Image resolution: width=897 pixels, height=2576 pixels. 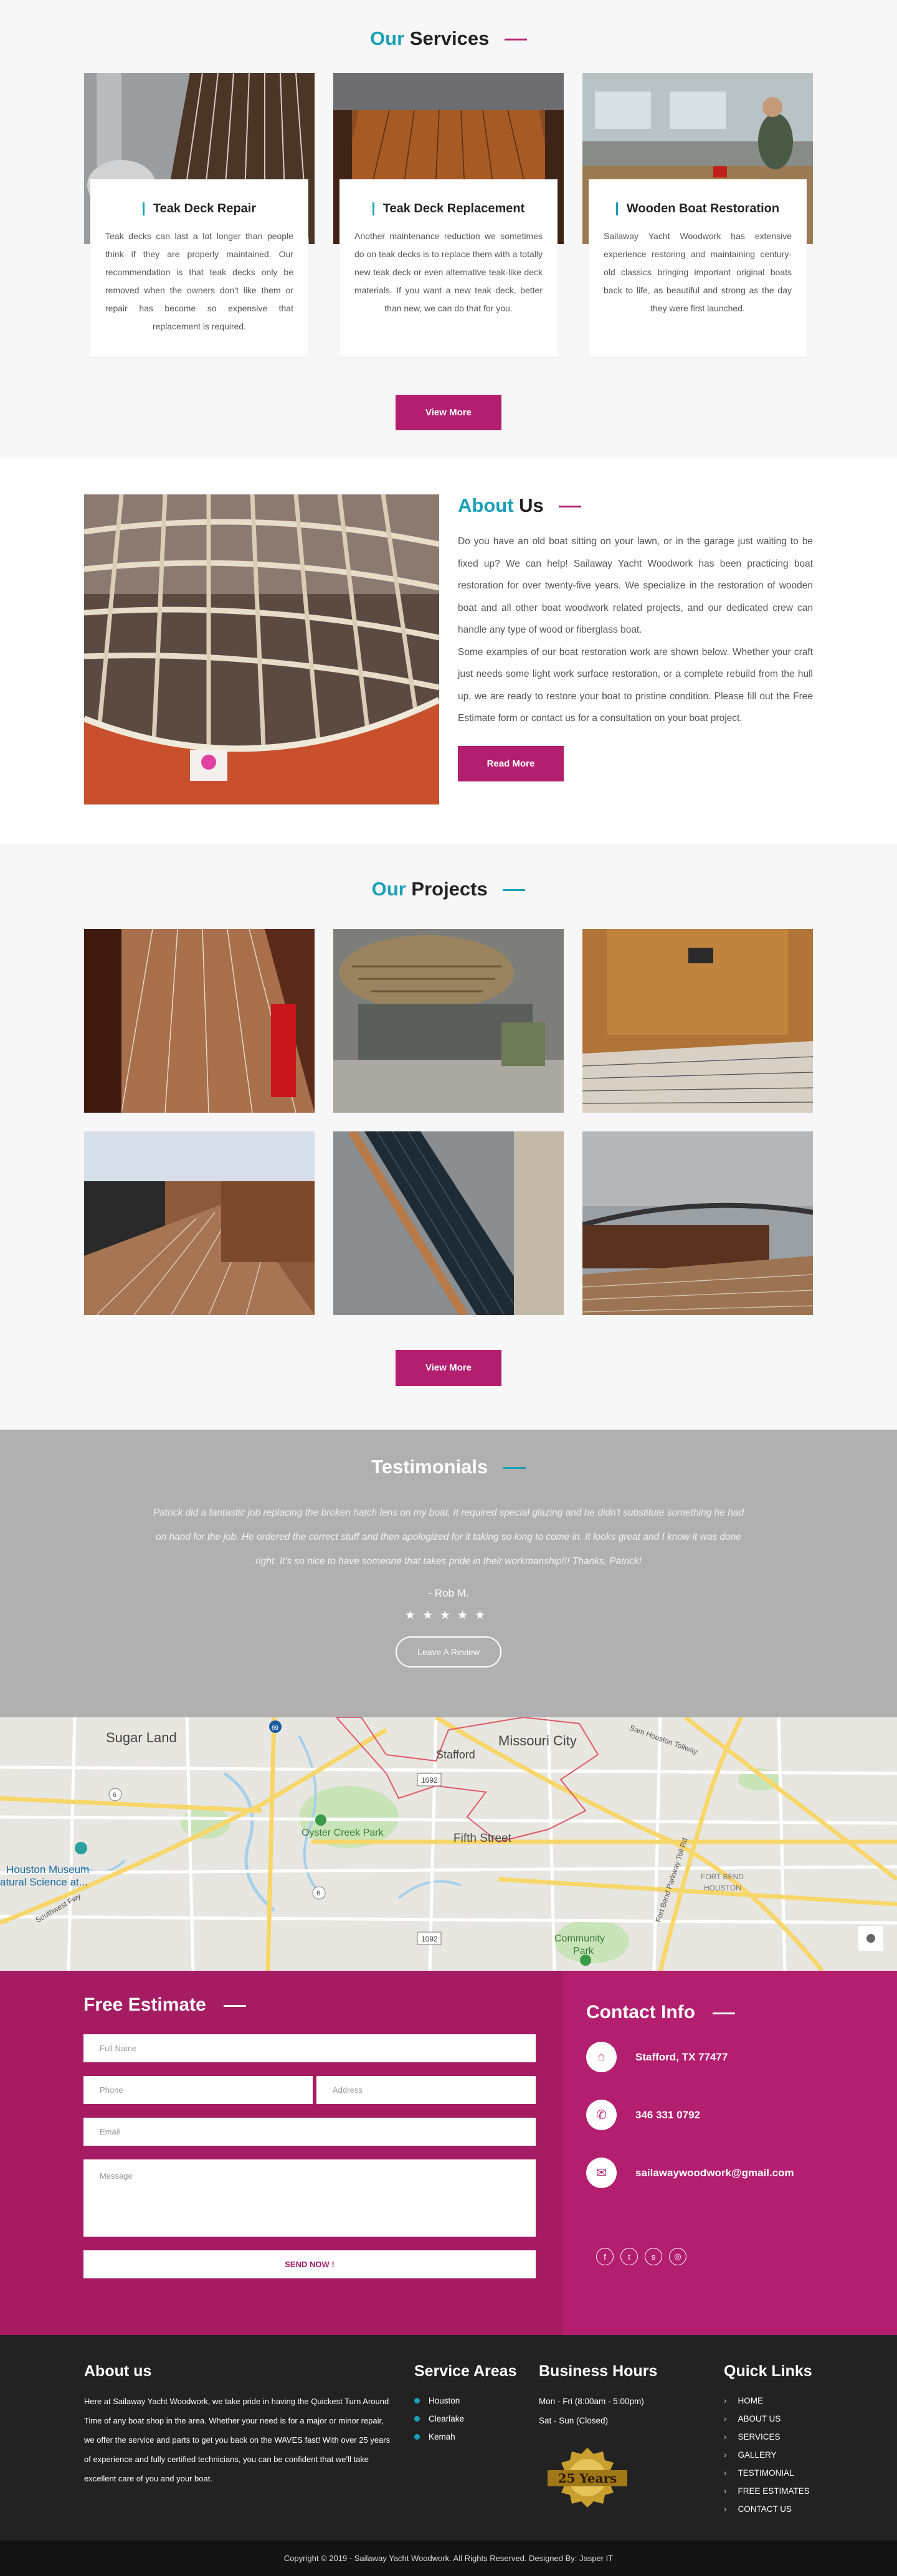 What do you see at coordinates (448, 1021) in the screenshot?
I see `project-image-basket-boat` at bounding box center [448, 1021].